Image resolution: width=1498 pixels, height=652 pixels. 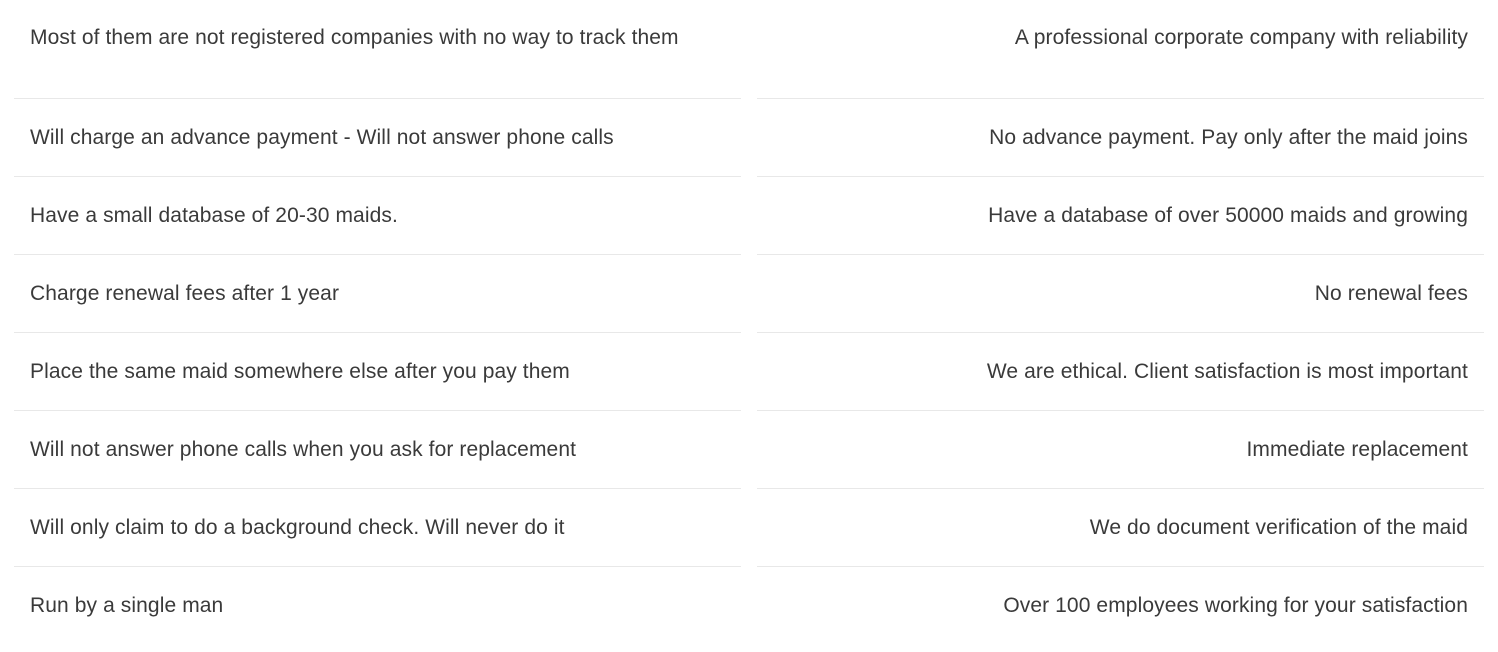 I want to click on us-item-text: Immediate replacement, so click(x=1357, y=449).